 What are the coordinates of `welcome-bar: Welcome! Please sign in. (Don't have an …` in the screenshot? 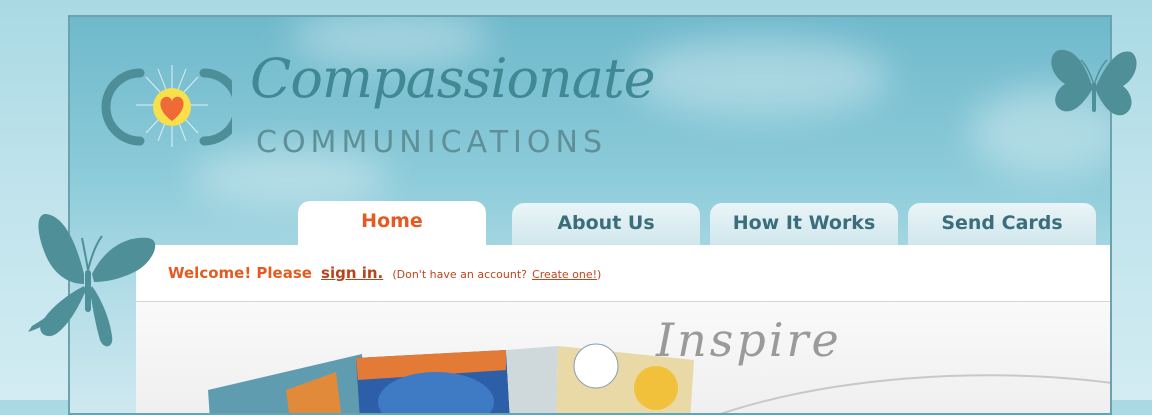 It's located at (623, 273).